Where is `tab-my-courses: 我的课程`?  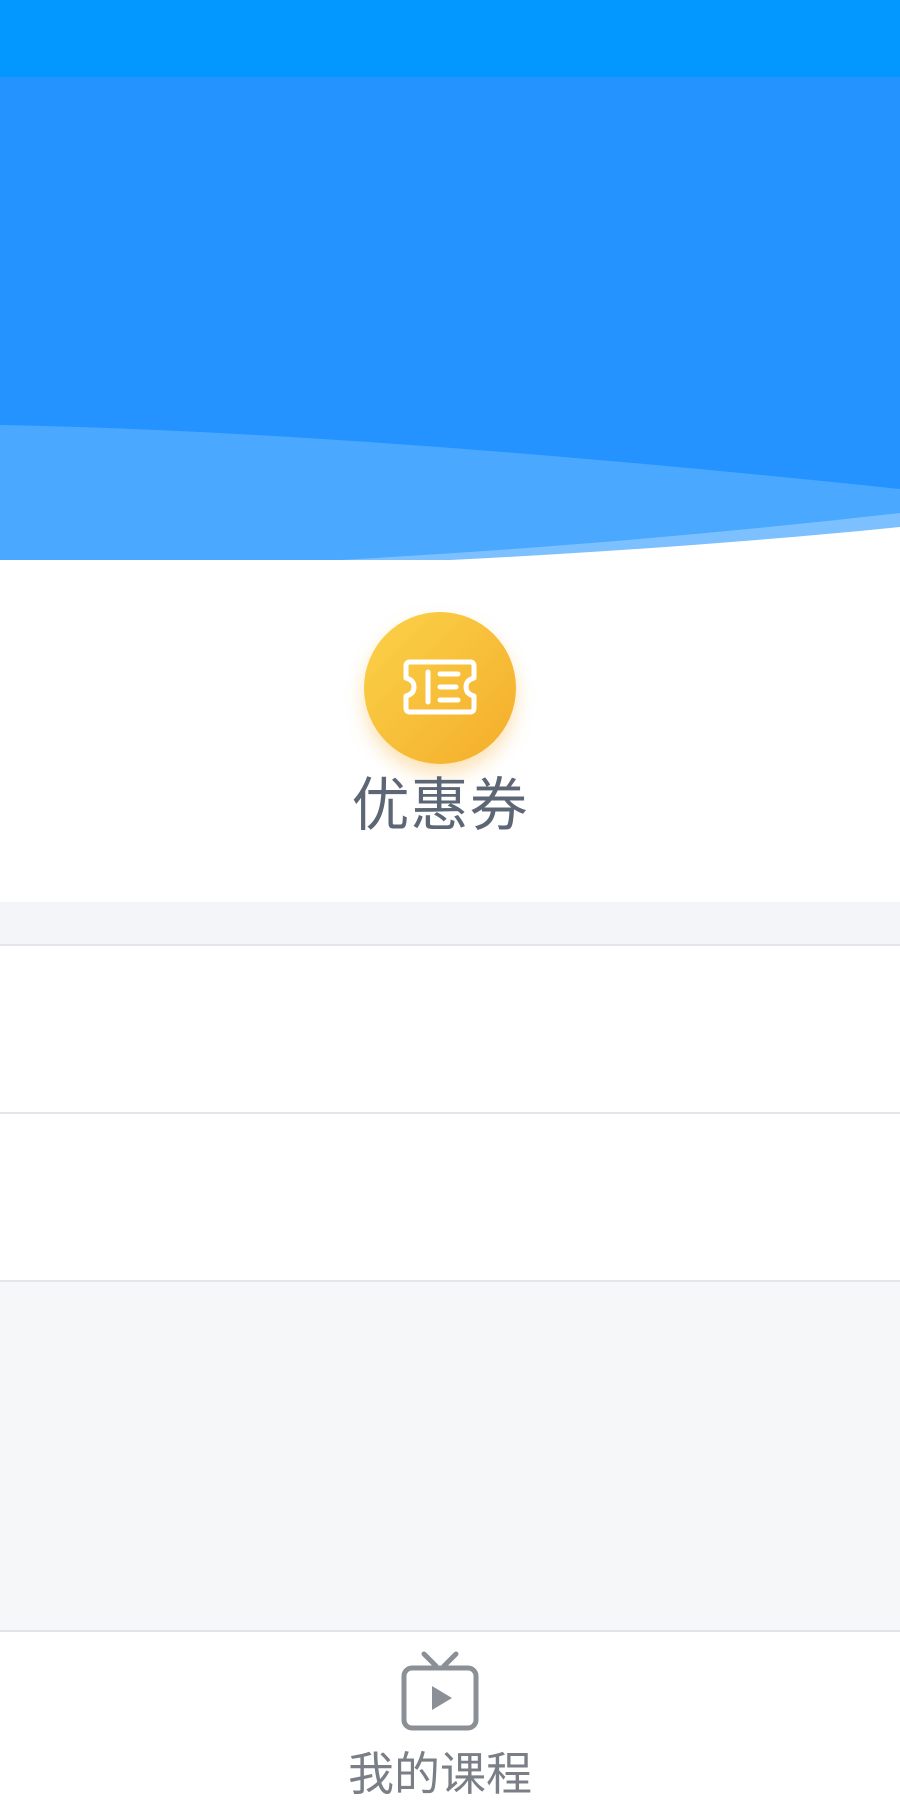 tab-my-courses: 我的课程 is located at coordinates (440, 1725).